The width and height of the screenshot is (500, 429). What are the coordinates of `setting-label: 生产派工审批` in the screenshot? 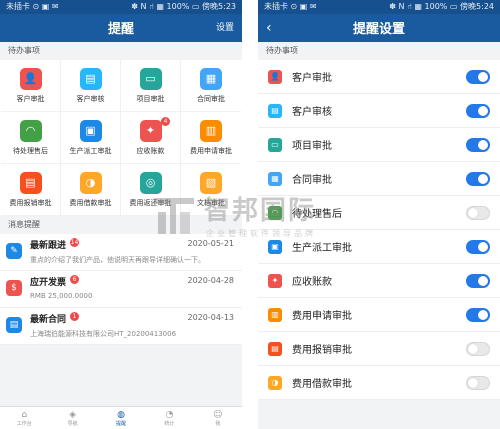 It's located at (322, 248).